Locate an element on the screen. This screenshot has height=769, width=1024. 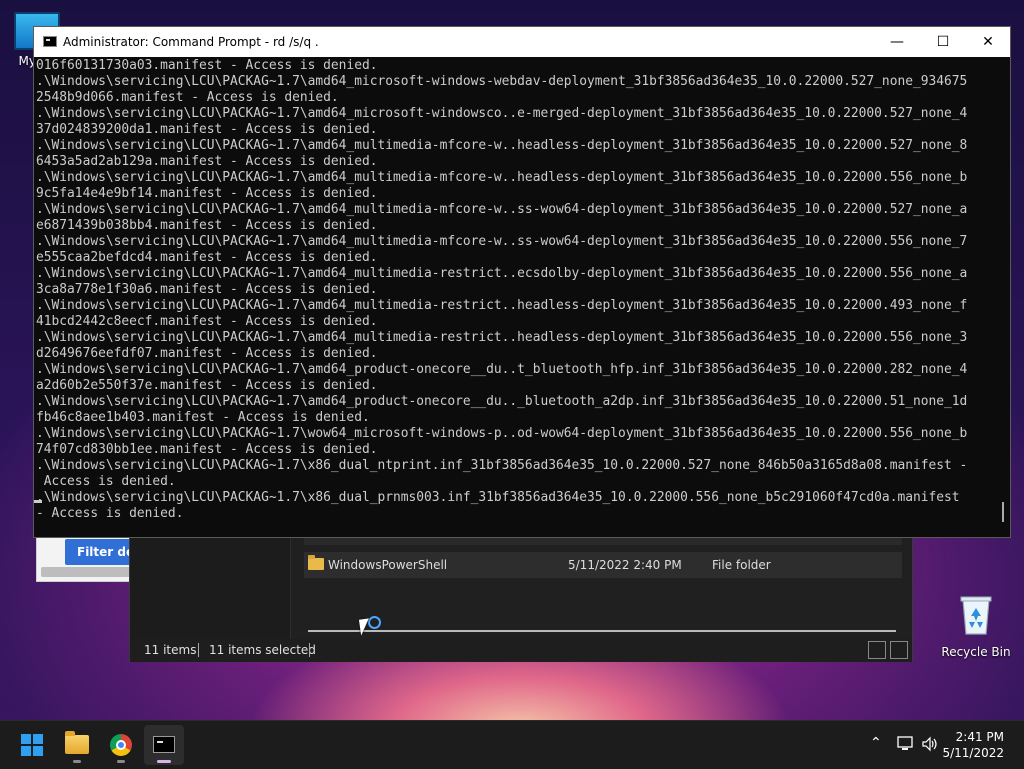
taskbar: ⌃ 2:41 PM 5/11/2022 is located at coordinates (512, 744).